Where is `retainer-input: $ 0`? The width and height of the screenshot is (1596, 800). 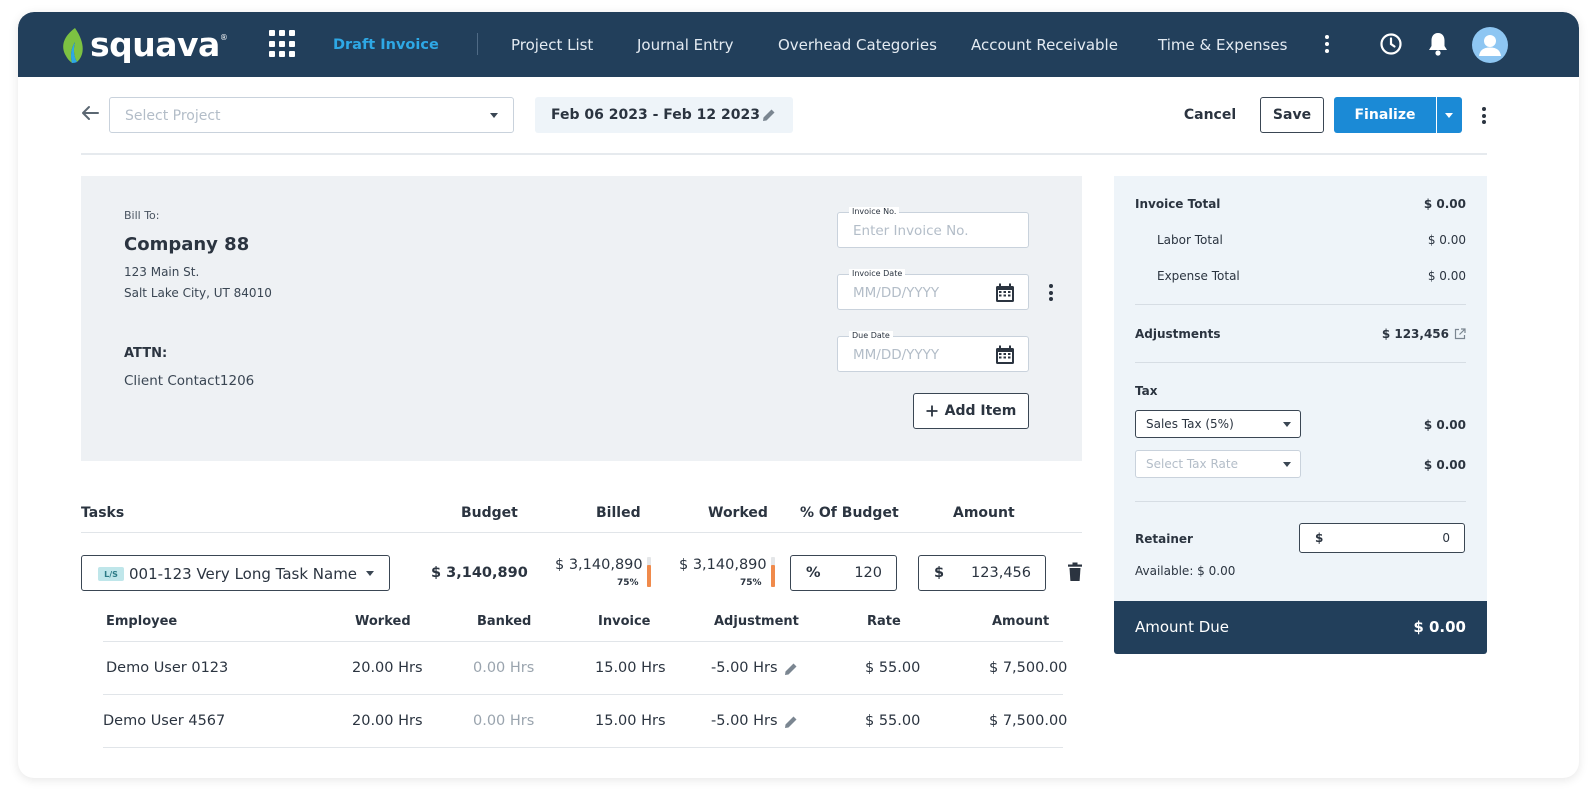 retainer-input: $ 0 is located at coordinates (1382, 538).